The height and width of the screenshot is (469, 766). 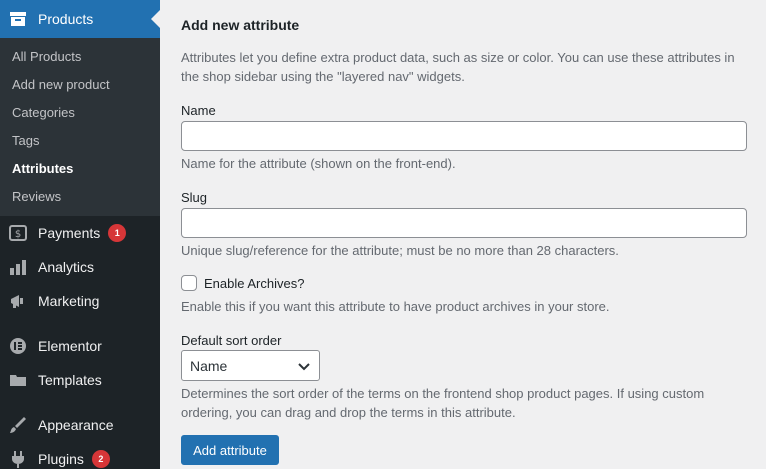 I want to click on sidebar-item-elementor: Elementor, so click(x=80, y=346).